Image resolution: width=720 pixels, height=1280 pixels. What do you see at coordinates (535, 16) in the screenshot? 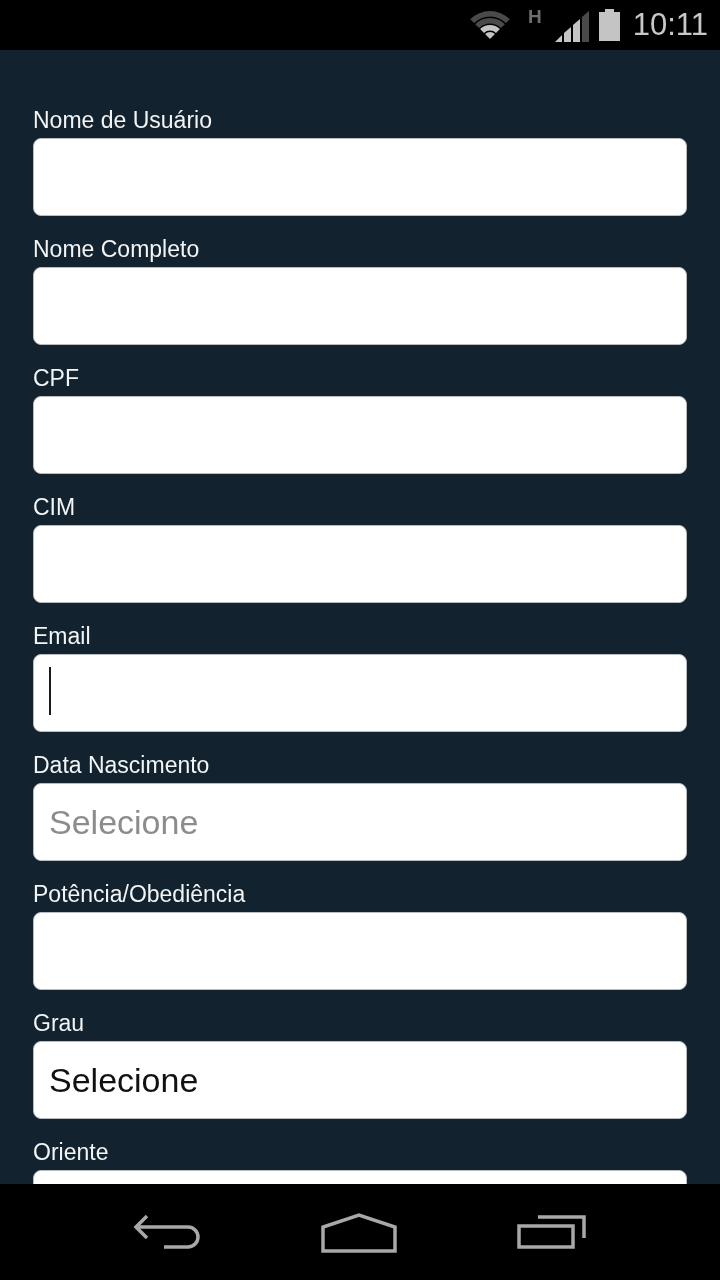
I see `network-type: H` at bounding box center [535, 16].